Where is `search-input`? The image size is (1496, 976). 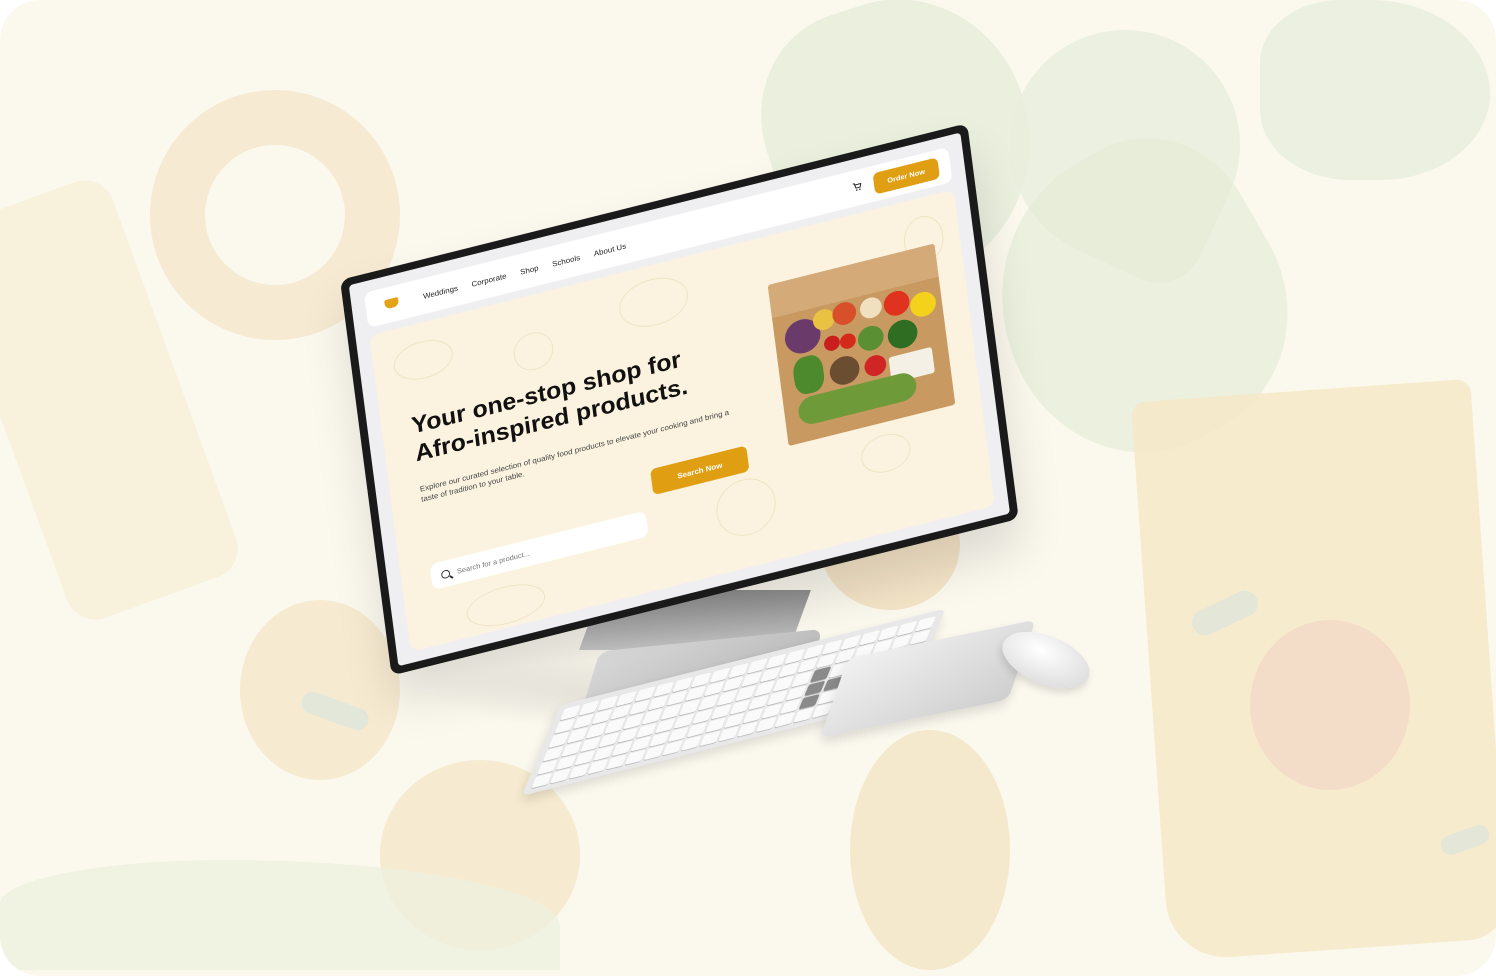
search-input is located at coordinates (545, 549).